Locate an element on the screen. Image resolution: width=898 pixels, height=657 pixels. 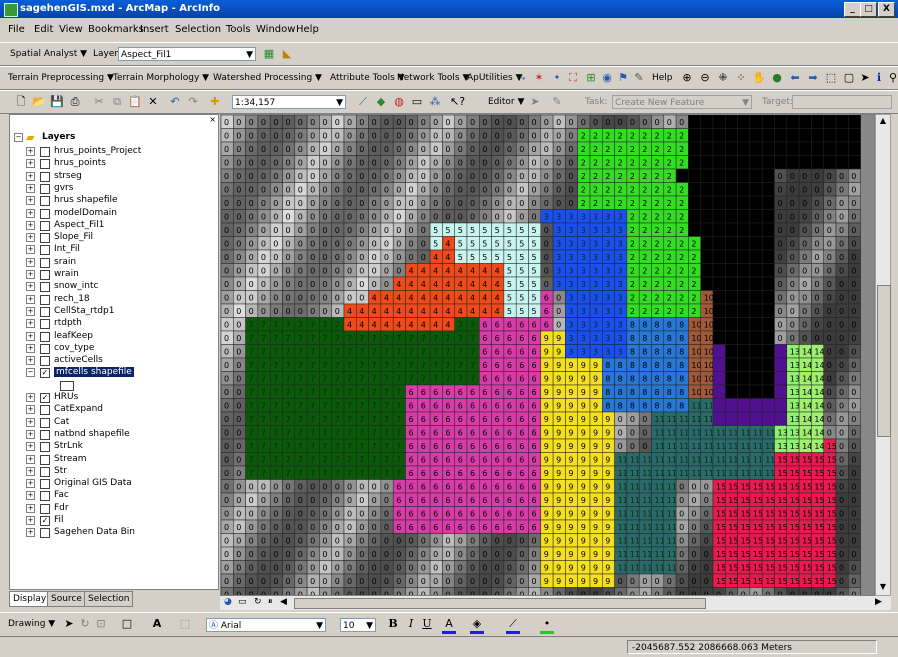
layer-name: HRUs is located at coordinates (66, 397).